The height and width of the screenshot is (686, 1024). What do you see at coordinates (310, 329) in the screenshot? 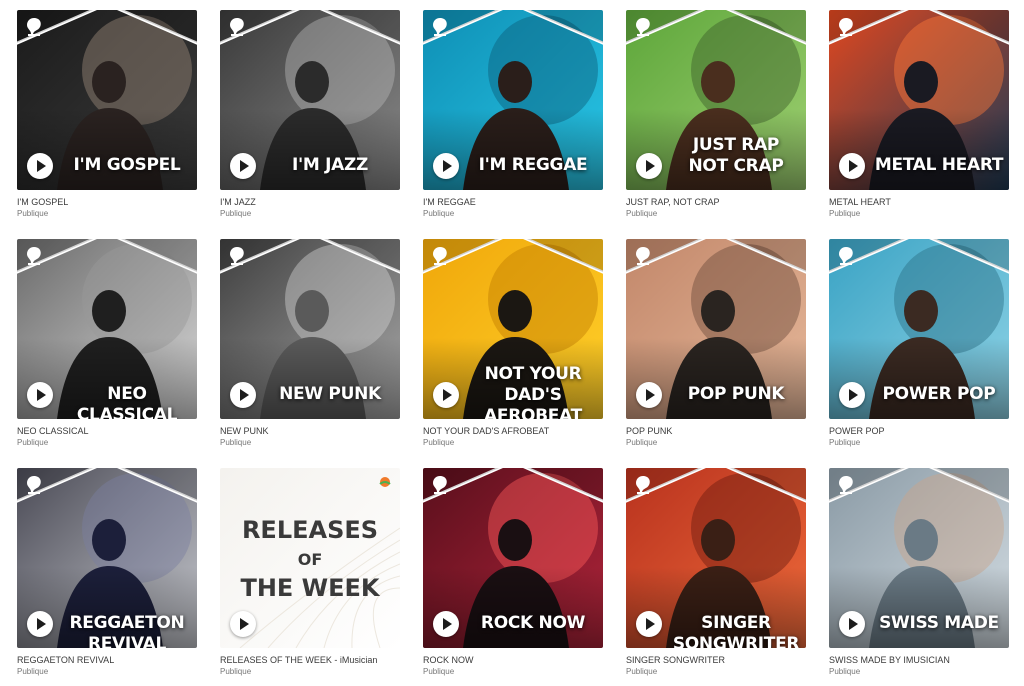
I see `playlist-cover: NEW PUNK` at bounding box center [310, 329].